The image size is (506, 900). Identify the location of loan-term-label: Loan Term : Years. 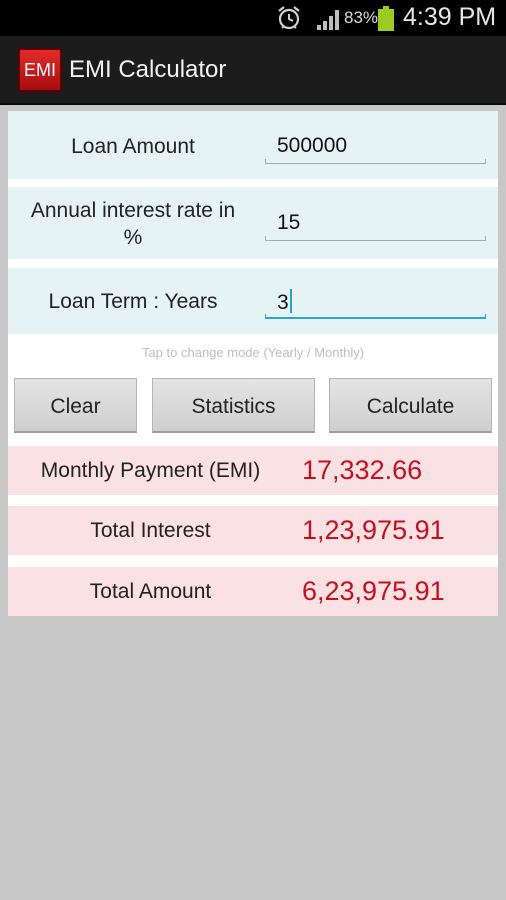
(133, 301).